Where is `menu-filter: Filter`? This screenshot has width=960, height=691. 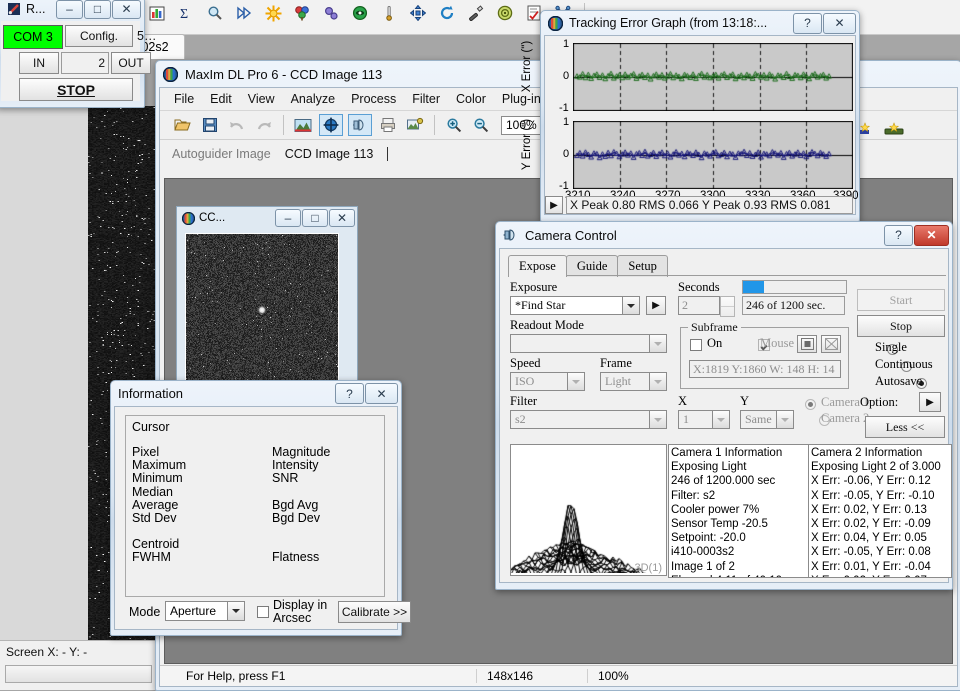 menu-filter: Filter is located at coordinates (426, 99).